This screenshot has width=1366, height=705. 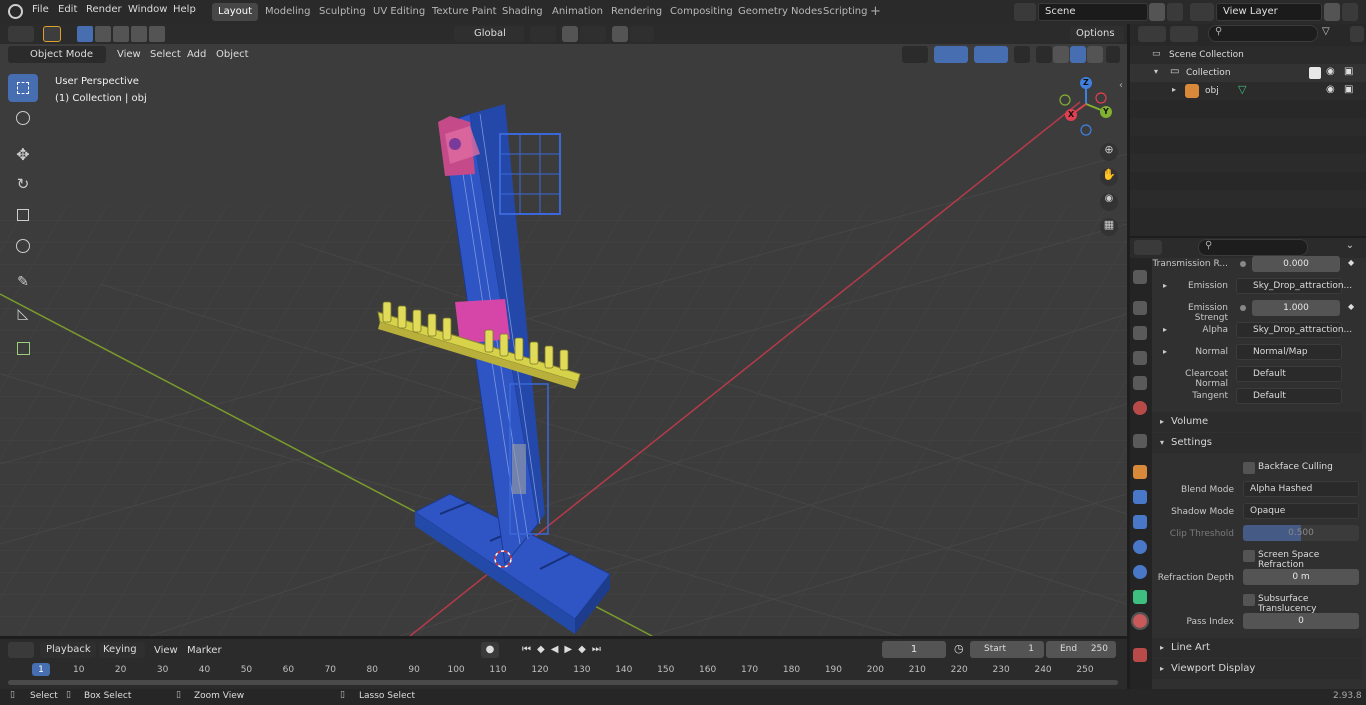 I want to click on select-box-tool-icon, so click(x=23, y=88).